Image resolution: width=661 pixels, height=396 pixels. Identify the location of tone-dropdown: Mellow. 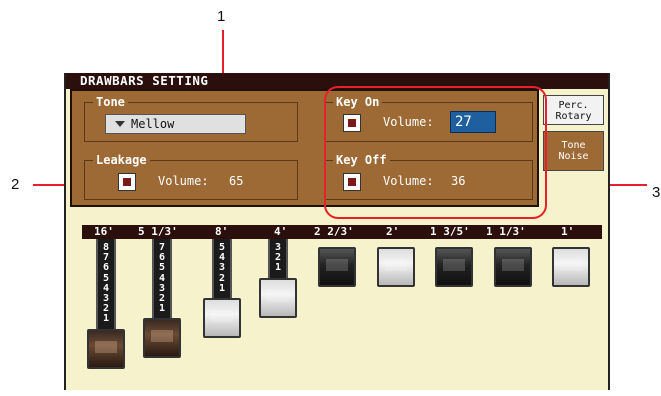
(175, 124).